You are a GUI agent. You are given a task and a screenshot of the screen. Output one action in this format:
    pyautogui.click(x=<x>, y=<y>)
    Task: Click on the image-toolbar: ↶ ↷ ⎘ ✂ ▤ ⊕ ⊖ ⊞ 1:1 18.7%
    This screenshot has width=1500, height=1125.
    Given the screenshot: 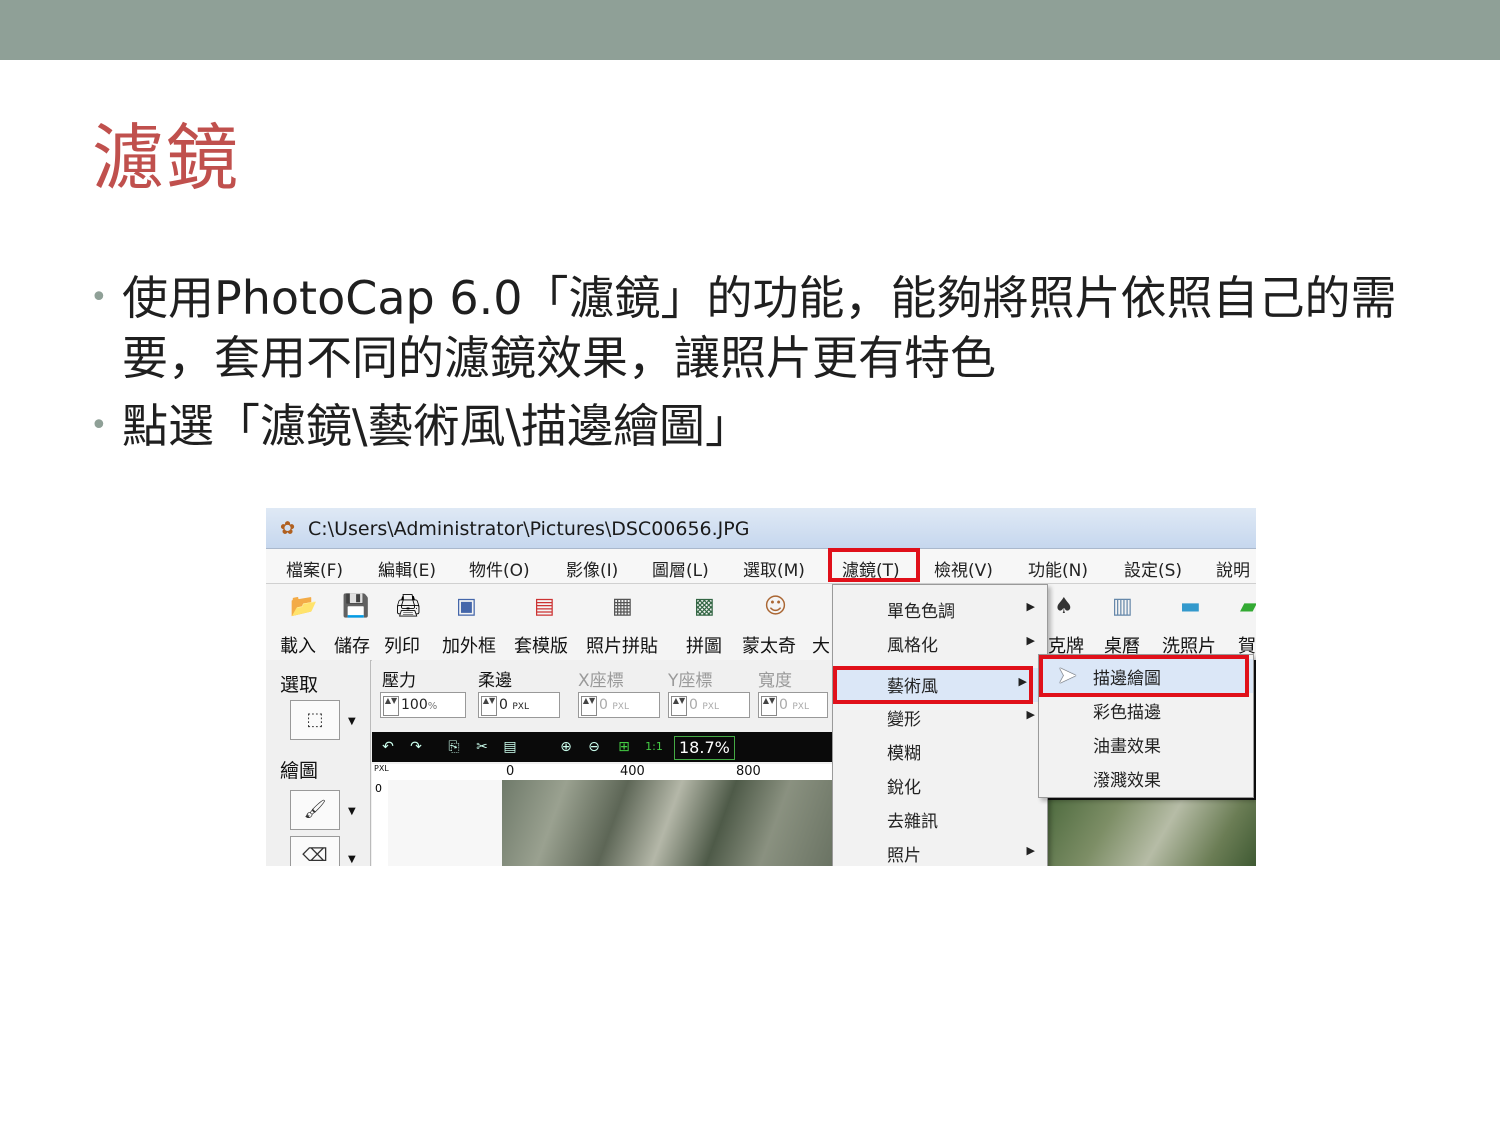 What is the action you would take?
    pyautogui.click(x=602, y=747)
    